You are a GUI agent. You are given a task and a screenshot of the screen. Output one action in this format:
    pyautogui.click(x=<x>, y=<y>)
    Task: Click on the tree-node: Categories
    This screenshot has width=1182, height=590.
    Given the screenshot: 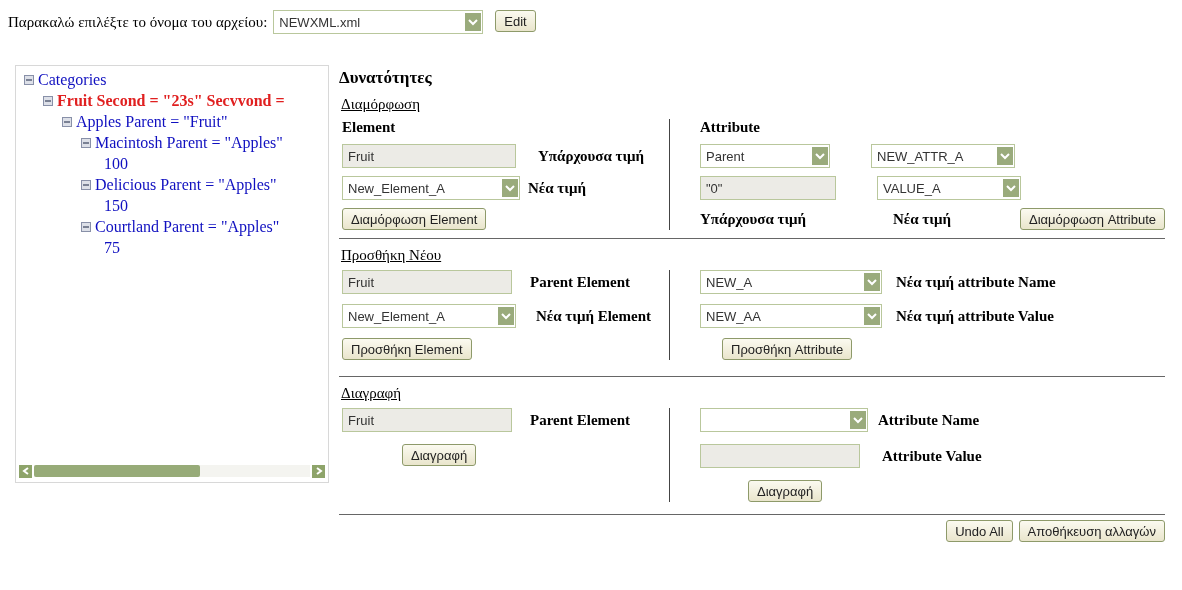 What is the action you would take?
    pyautogui.click(x=72, y=79)
    